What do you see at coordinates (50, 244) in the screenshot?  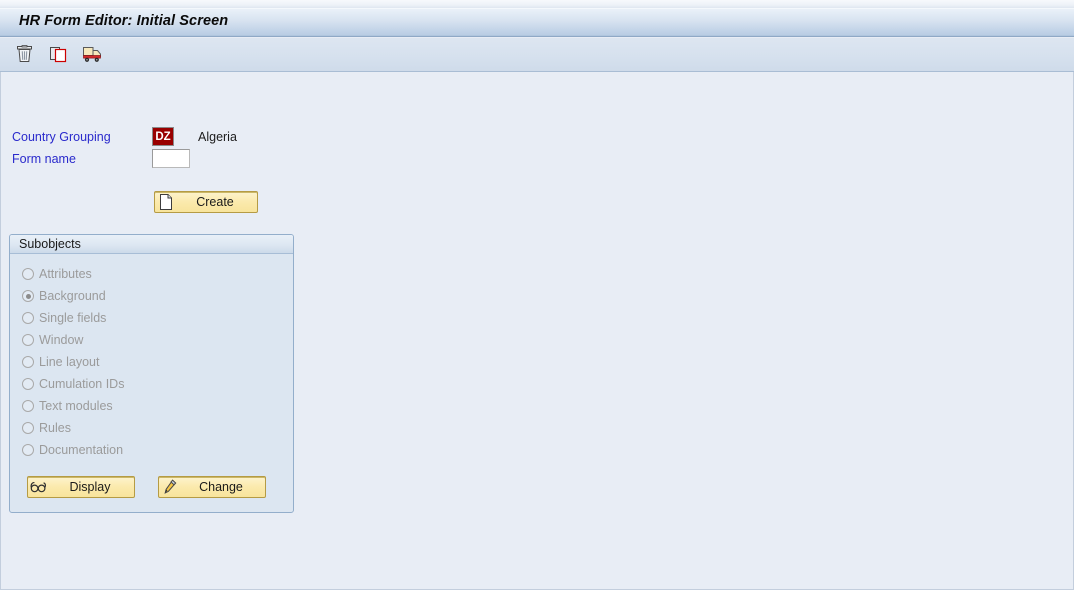 I see `subobjects-group-title: Subobjects` at bounding box center [50, 244].